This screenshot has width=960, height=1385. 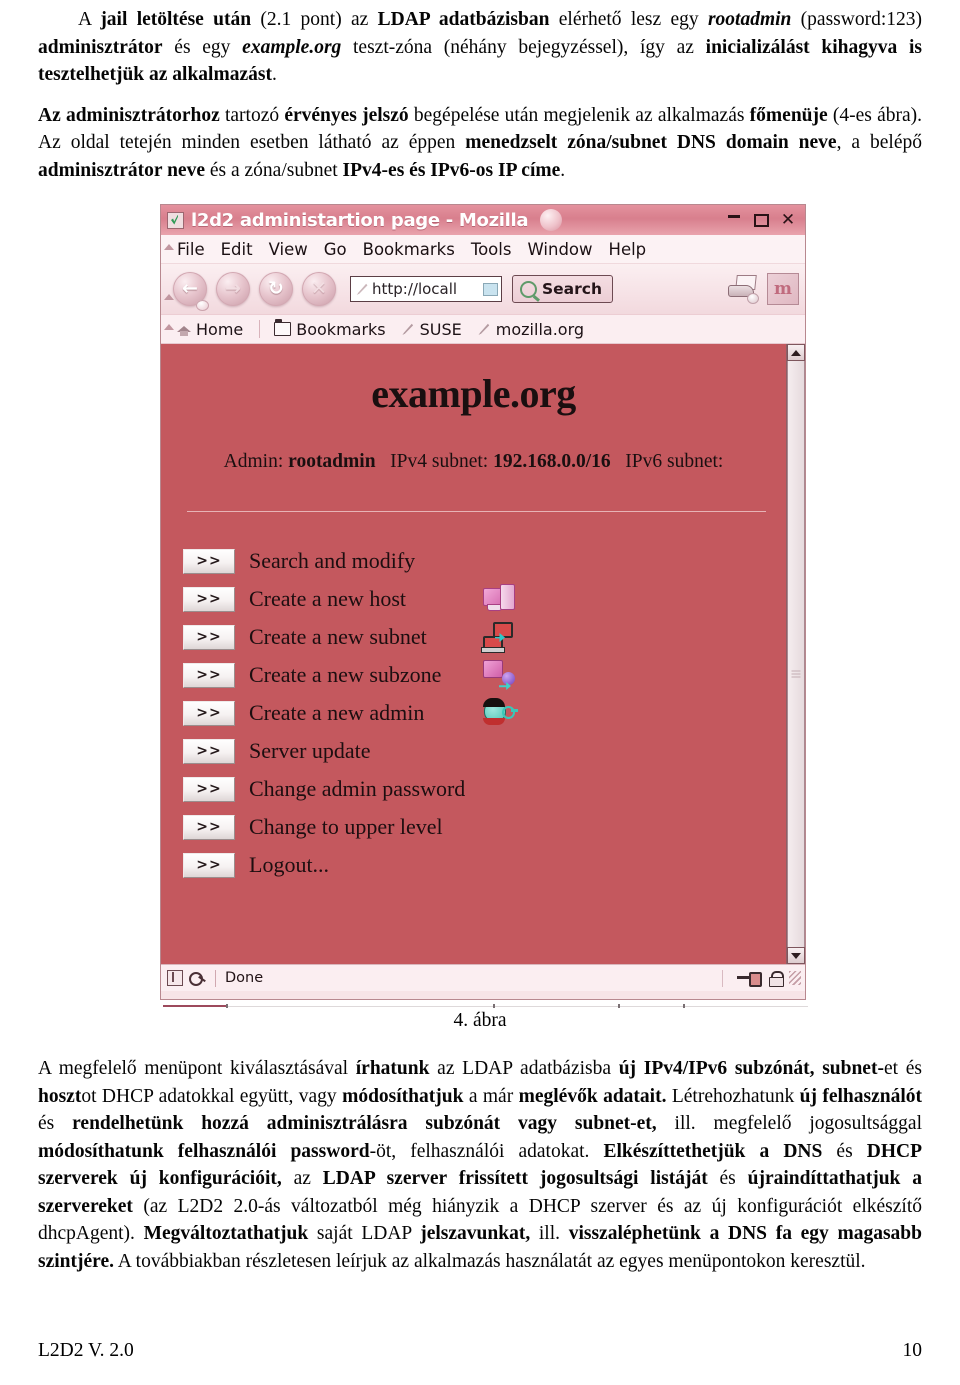 What do you see at coordinates (563, 289) in the screenshot?
I see `search-button: Search` at bounding box center [563, 289].